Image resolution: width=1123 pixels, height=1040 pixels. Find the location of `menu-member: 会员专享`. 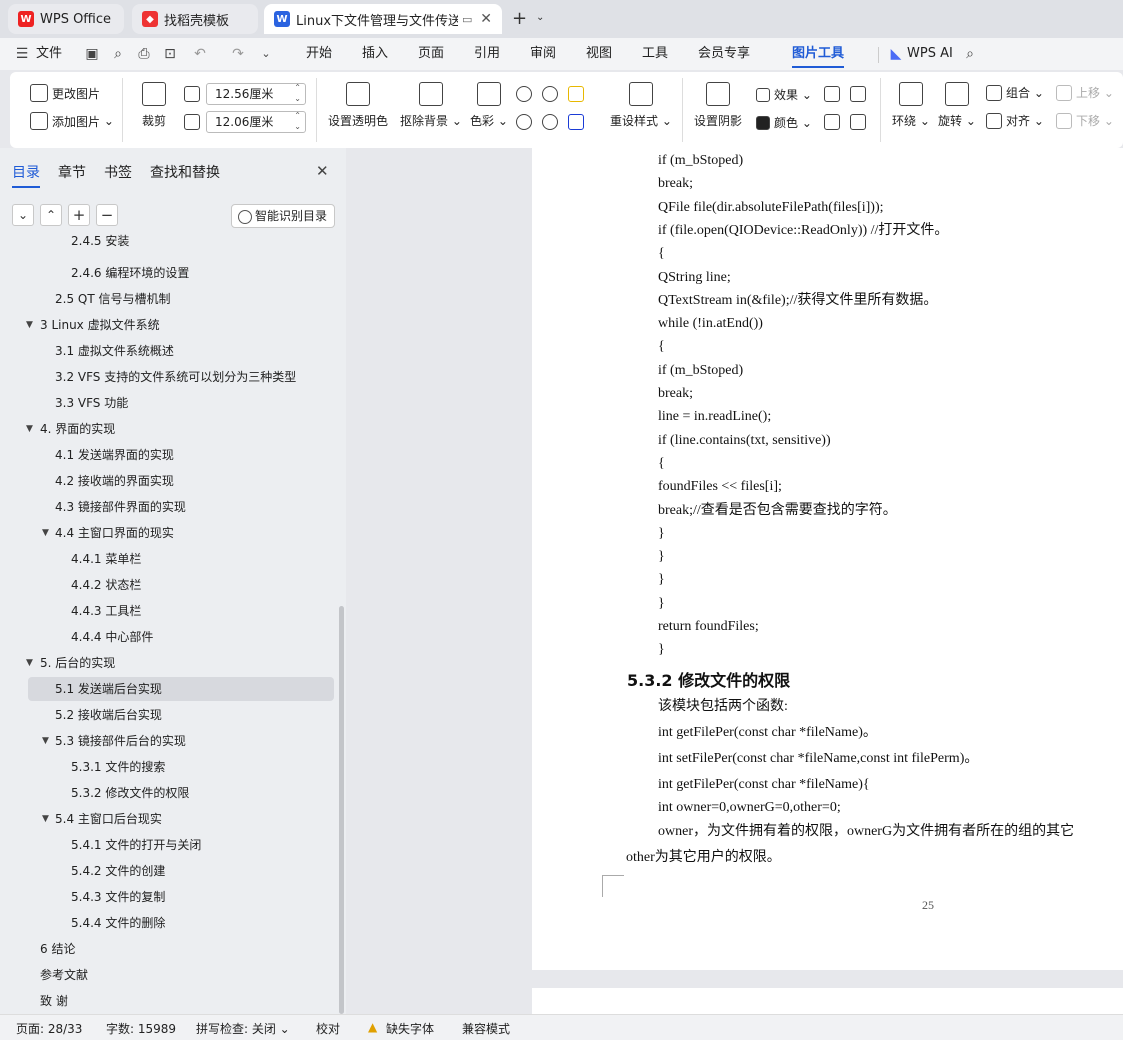

menu-member: 会员专享 is located at coordinates (724, 54).